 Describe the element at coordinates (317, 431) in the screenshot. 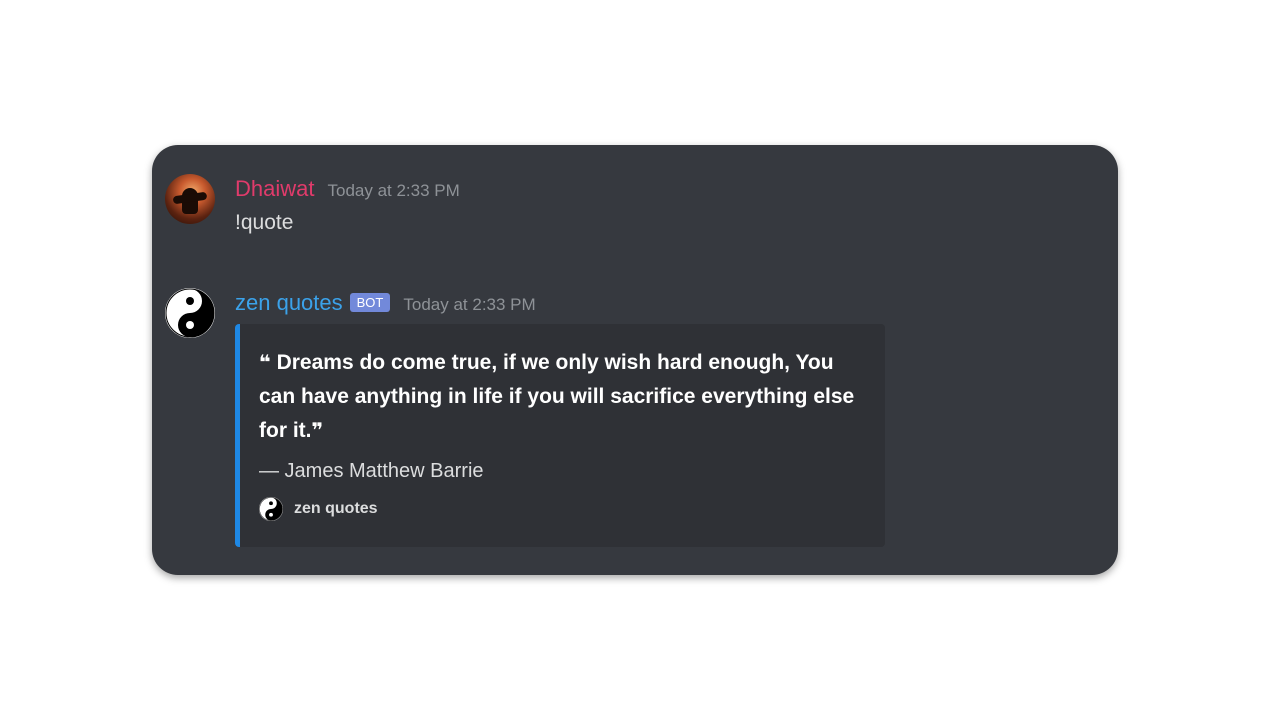

I see `close-quote-icon: ❞` at that location.